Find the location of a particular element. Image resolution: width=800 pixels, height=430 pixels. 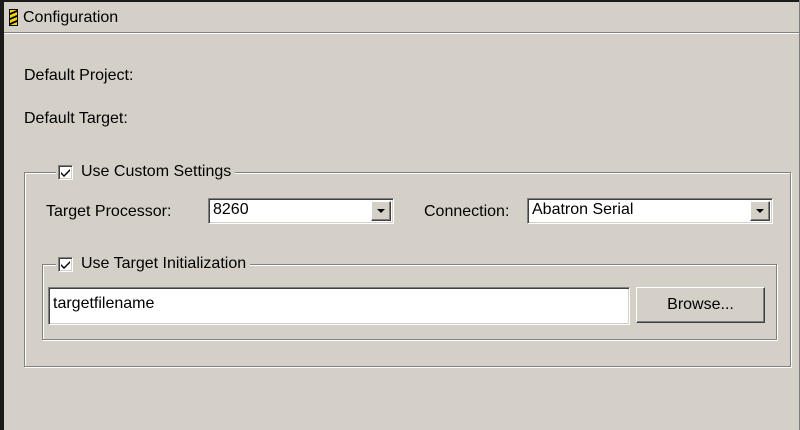

connection-value: Abatron Serial is located at coordinates (583, 209).